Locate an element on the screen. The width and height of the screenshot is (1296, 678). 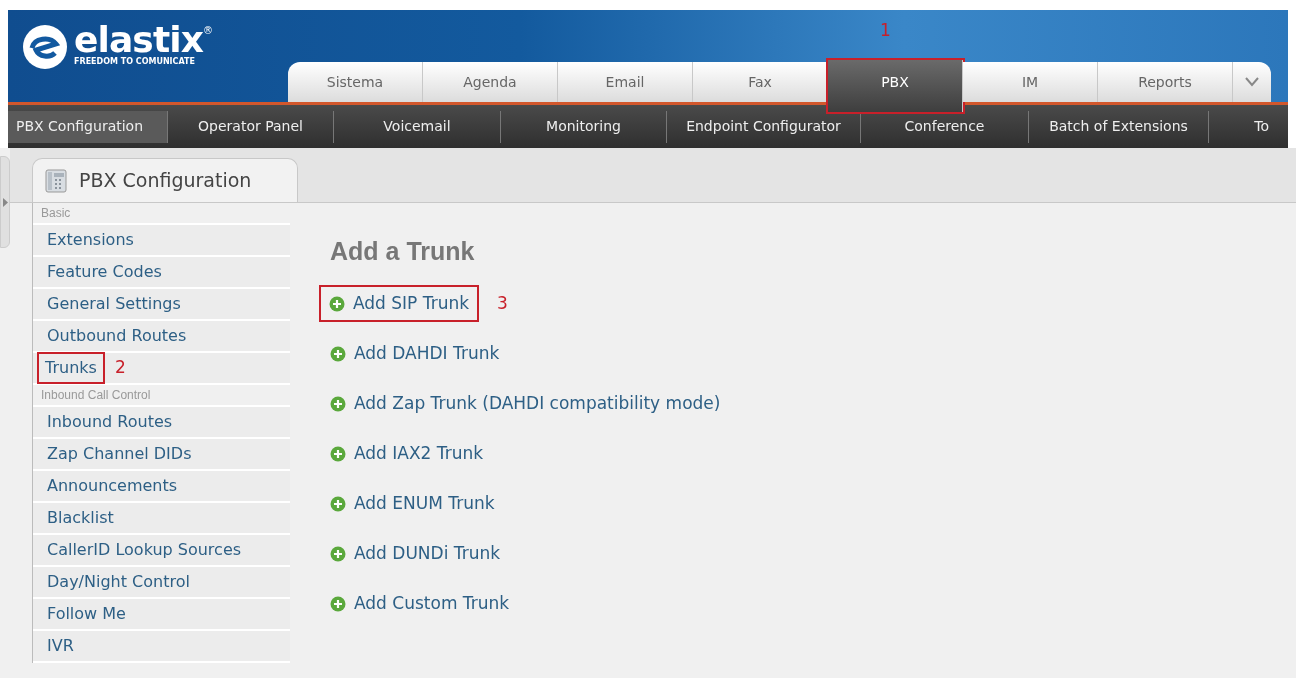
add-trunk-link: Add DAHDI Trunk is located at coordinates (415, 353).